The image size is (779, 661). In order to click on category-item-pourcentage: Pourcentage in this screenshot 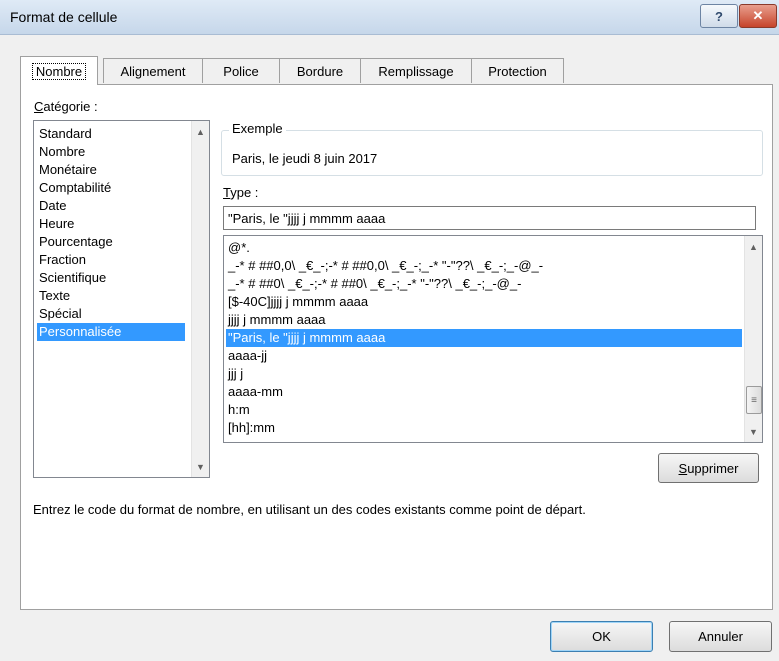, I will do `click(111, 242)`.